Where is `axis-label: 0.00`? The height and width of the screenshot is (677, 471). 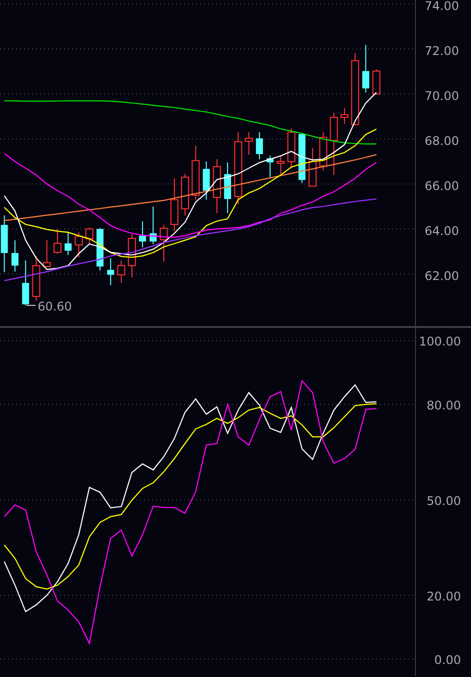
axis-label: 0.00 is located at coordinates (447, 660).